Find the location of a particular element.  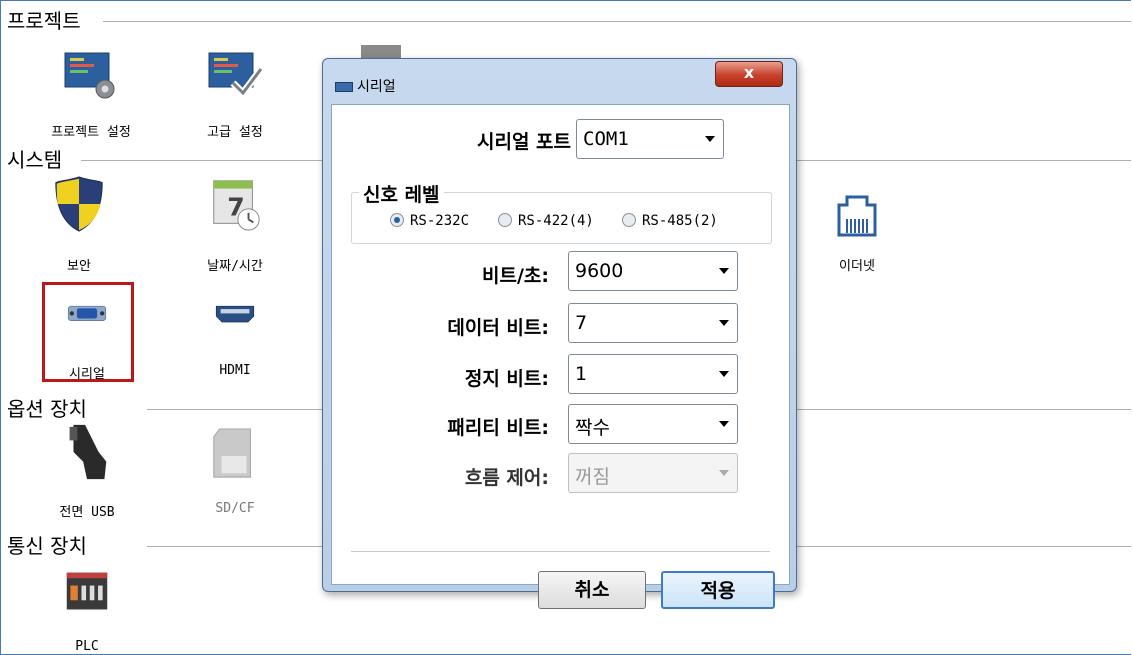

stop-bits-label: 정지 비트: is located at coordinates (506, 379).